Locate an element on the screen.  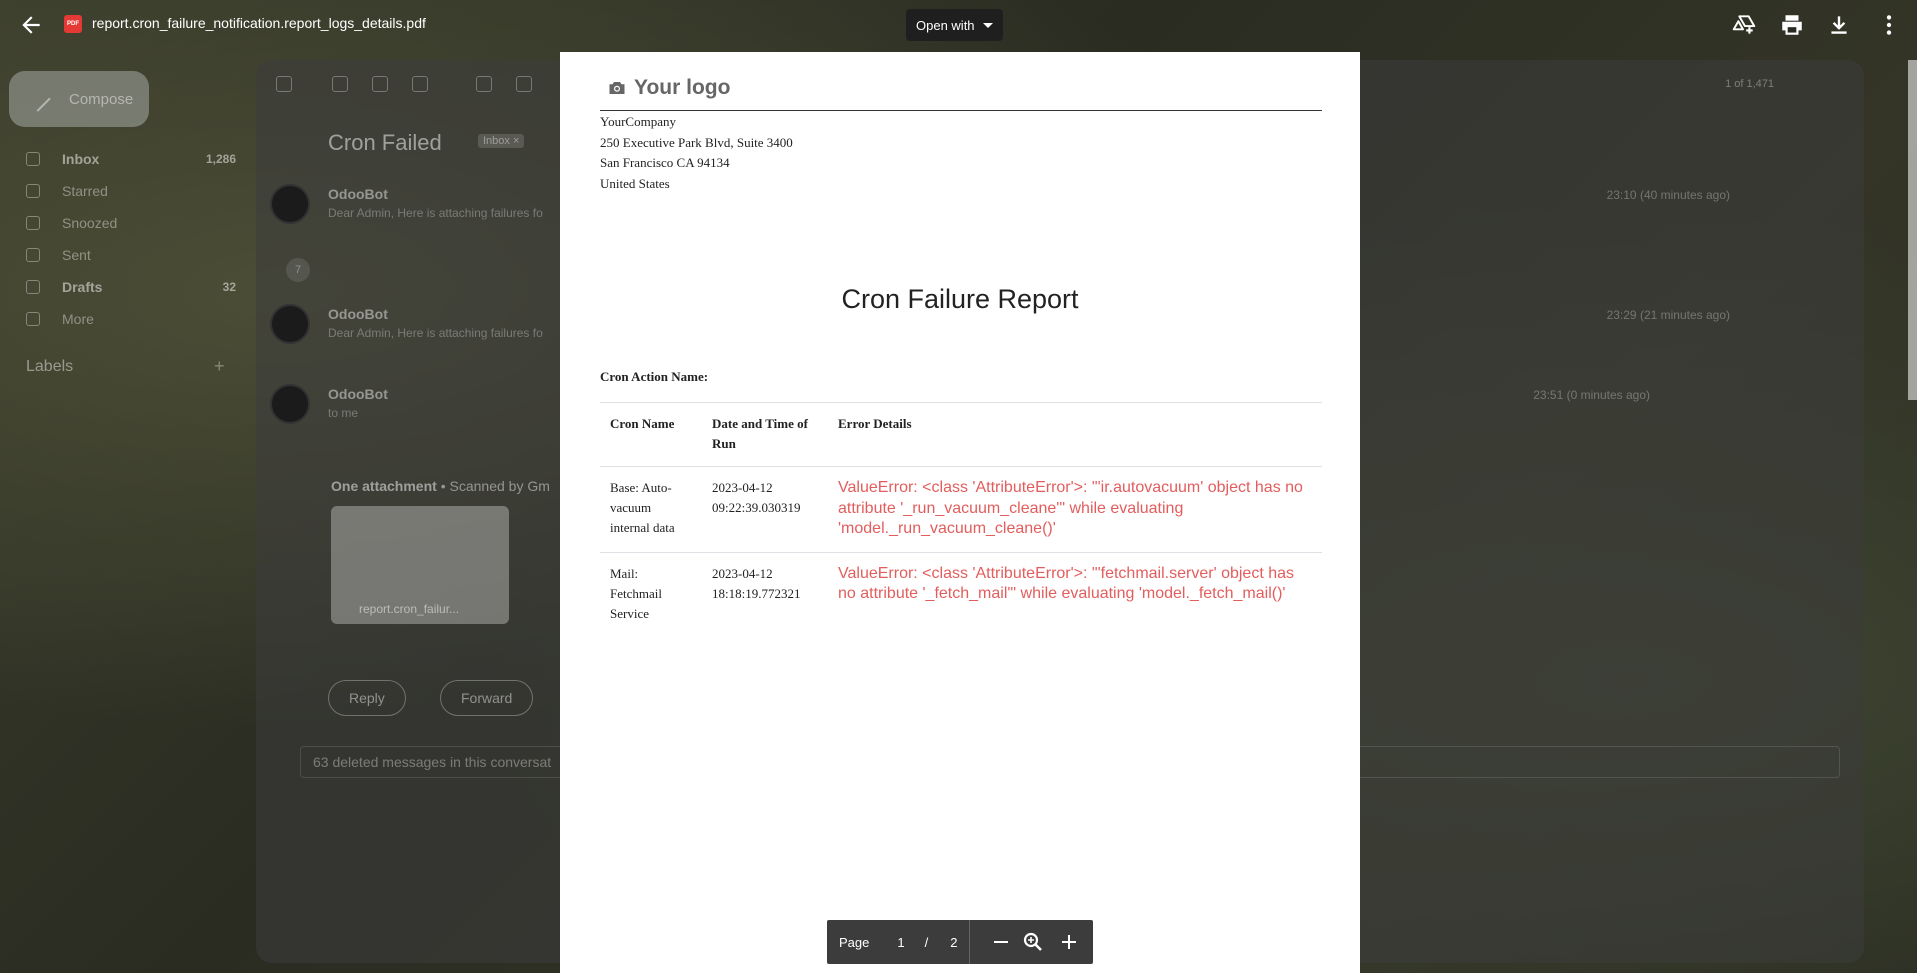
run-datetime: 2023-04-12 09:22:39.030319 is located at coordinates (765, 509).